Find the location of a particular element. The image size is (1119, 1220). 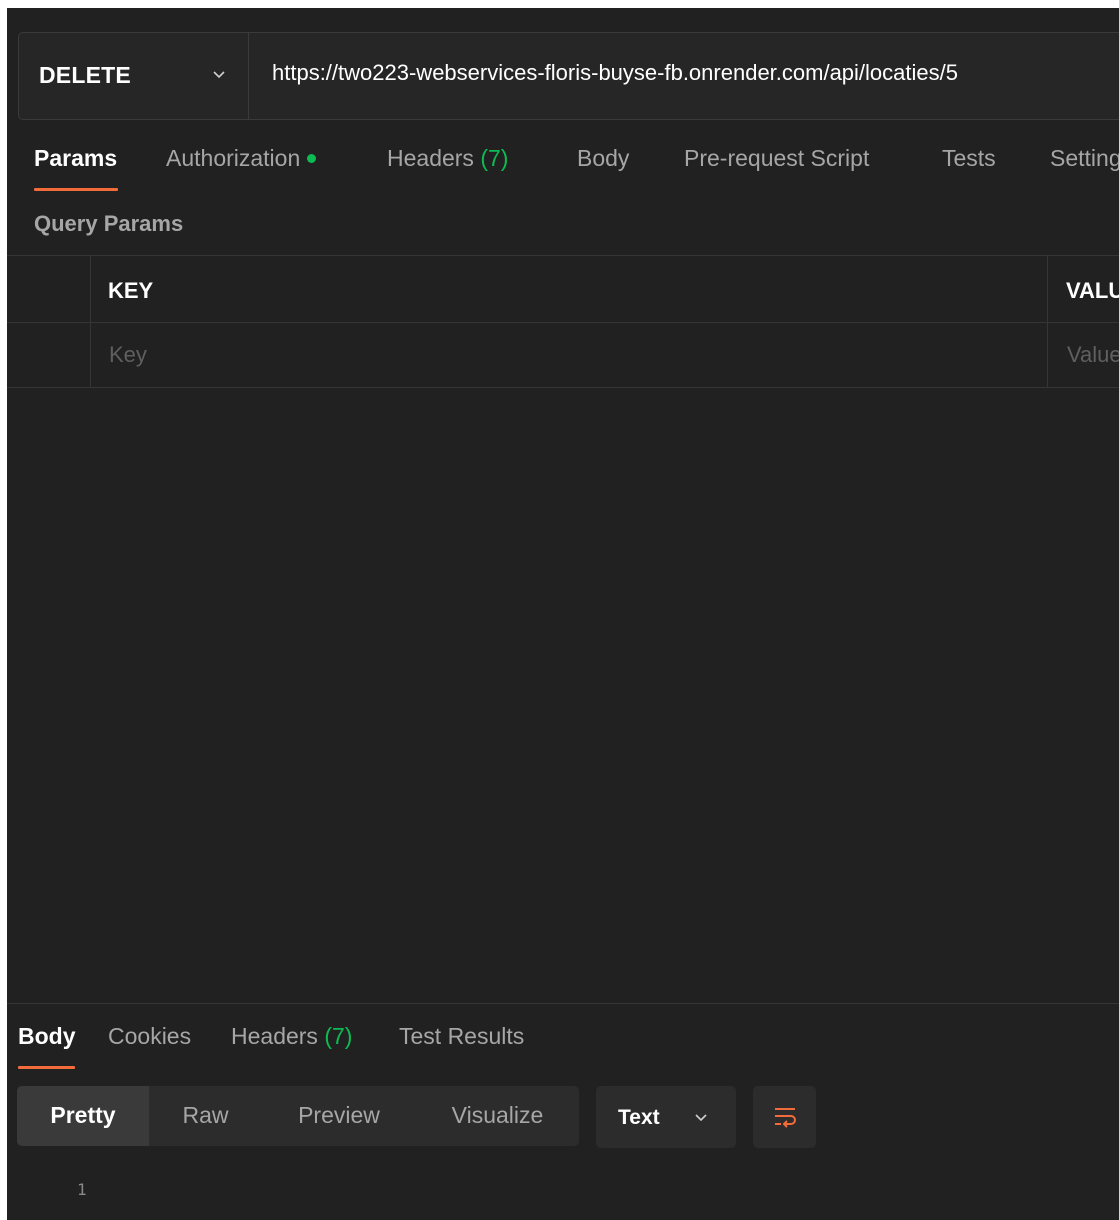

view-pretty-button: Pretty is located at coordinates (83, 1116).